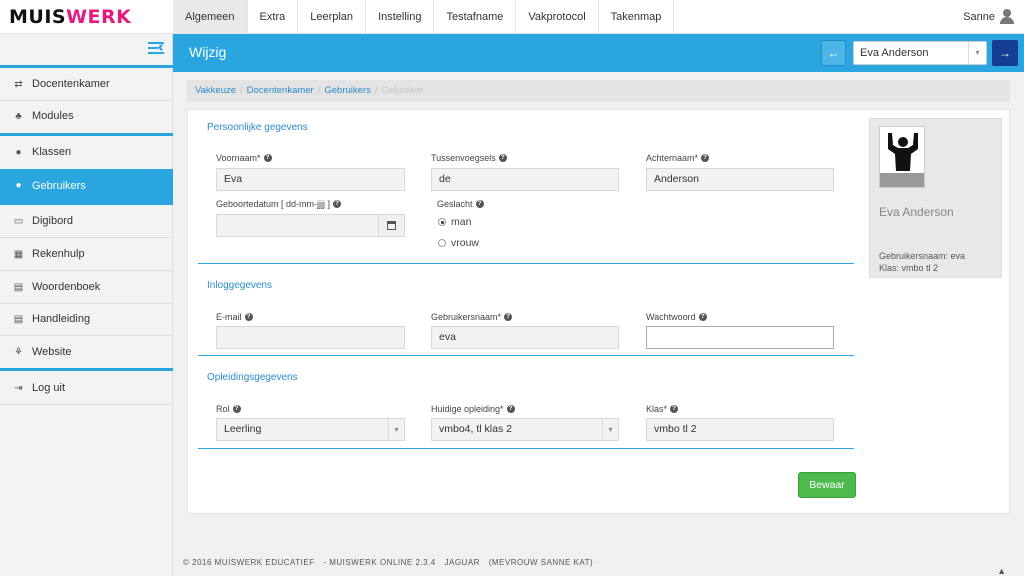 The width and height of the screenshot is (1024, 576). Describe the element at coordinates (1001, 571) in the screenshot. I see `scroll-top-icon: ▲` at that location.